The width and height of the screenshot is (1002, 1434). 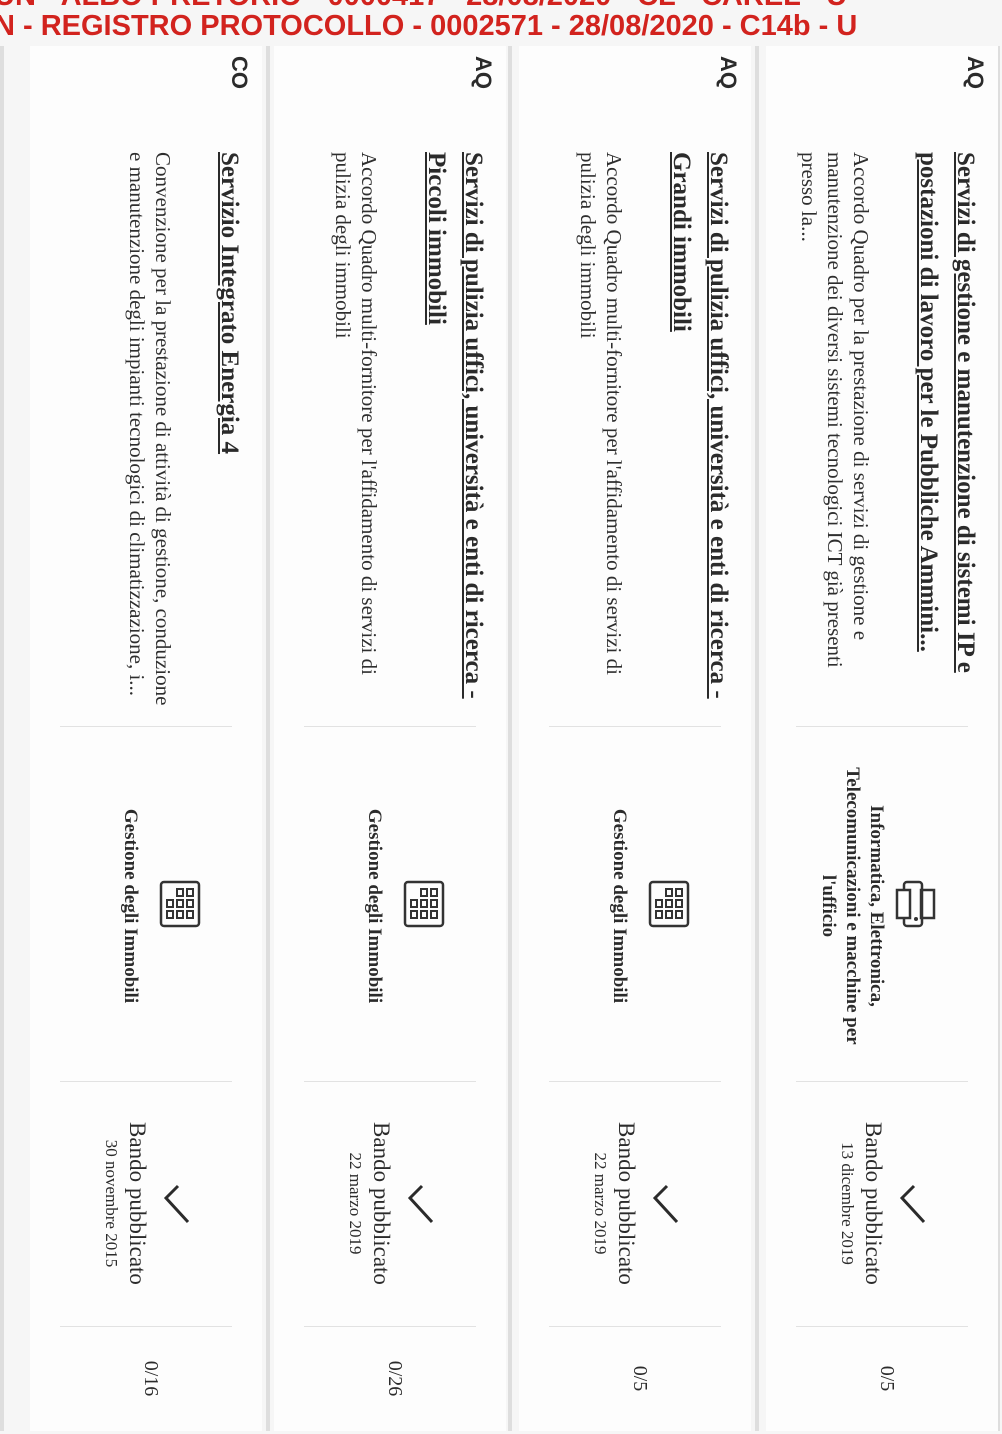 What do you see at coordinates (916, 903) in the screenshot?
I see `printer-icon` at bounding box center [916, 903].